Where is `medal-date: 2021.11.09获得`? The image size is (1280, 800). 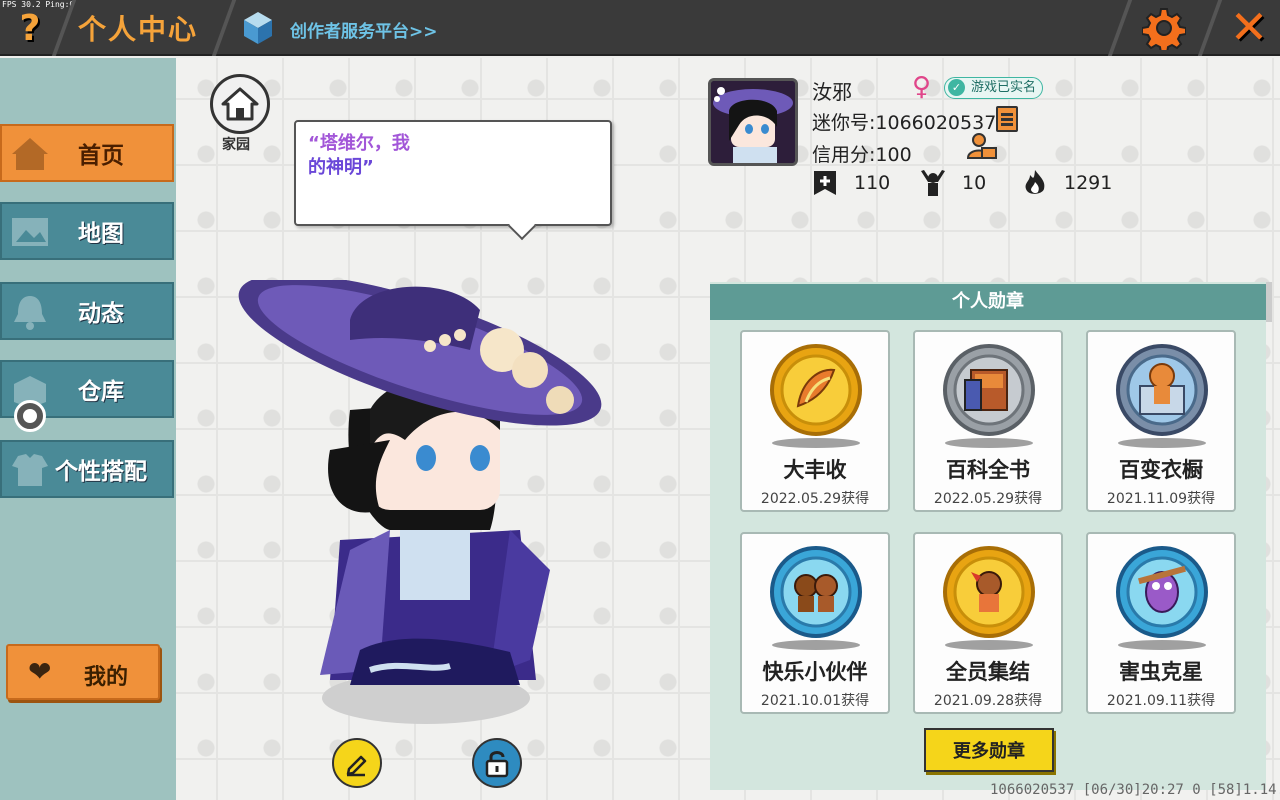 medal-date: 2021.11.09获得 is located at coordinates (1161, 499).